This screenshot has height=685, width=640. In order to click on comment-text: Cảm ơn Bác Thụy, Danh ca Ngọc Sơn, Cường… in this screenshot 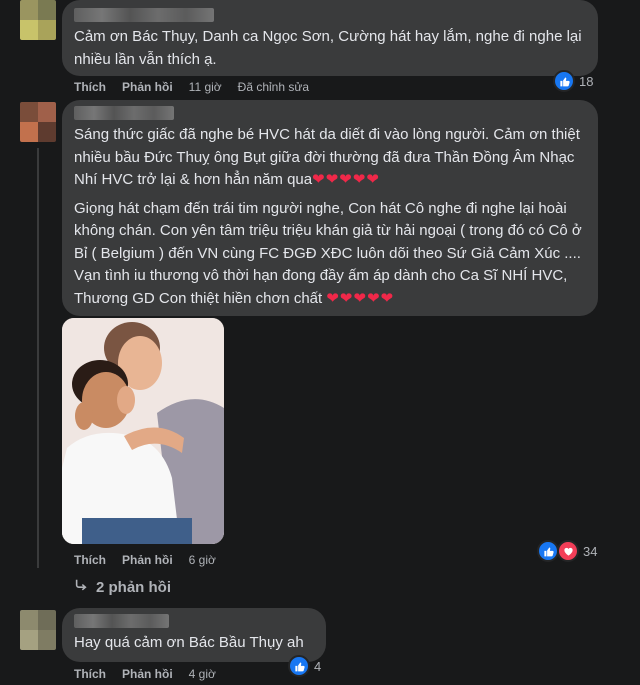, I will do `click(328, 48)`.